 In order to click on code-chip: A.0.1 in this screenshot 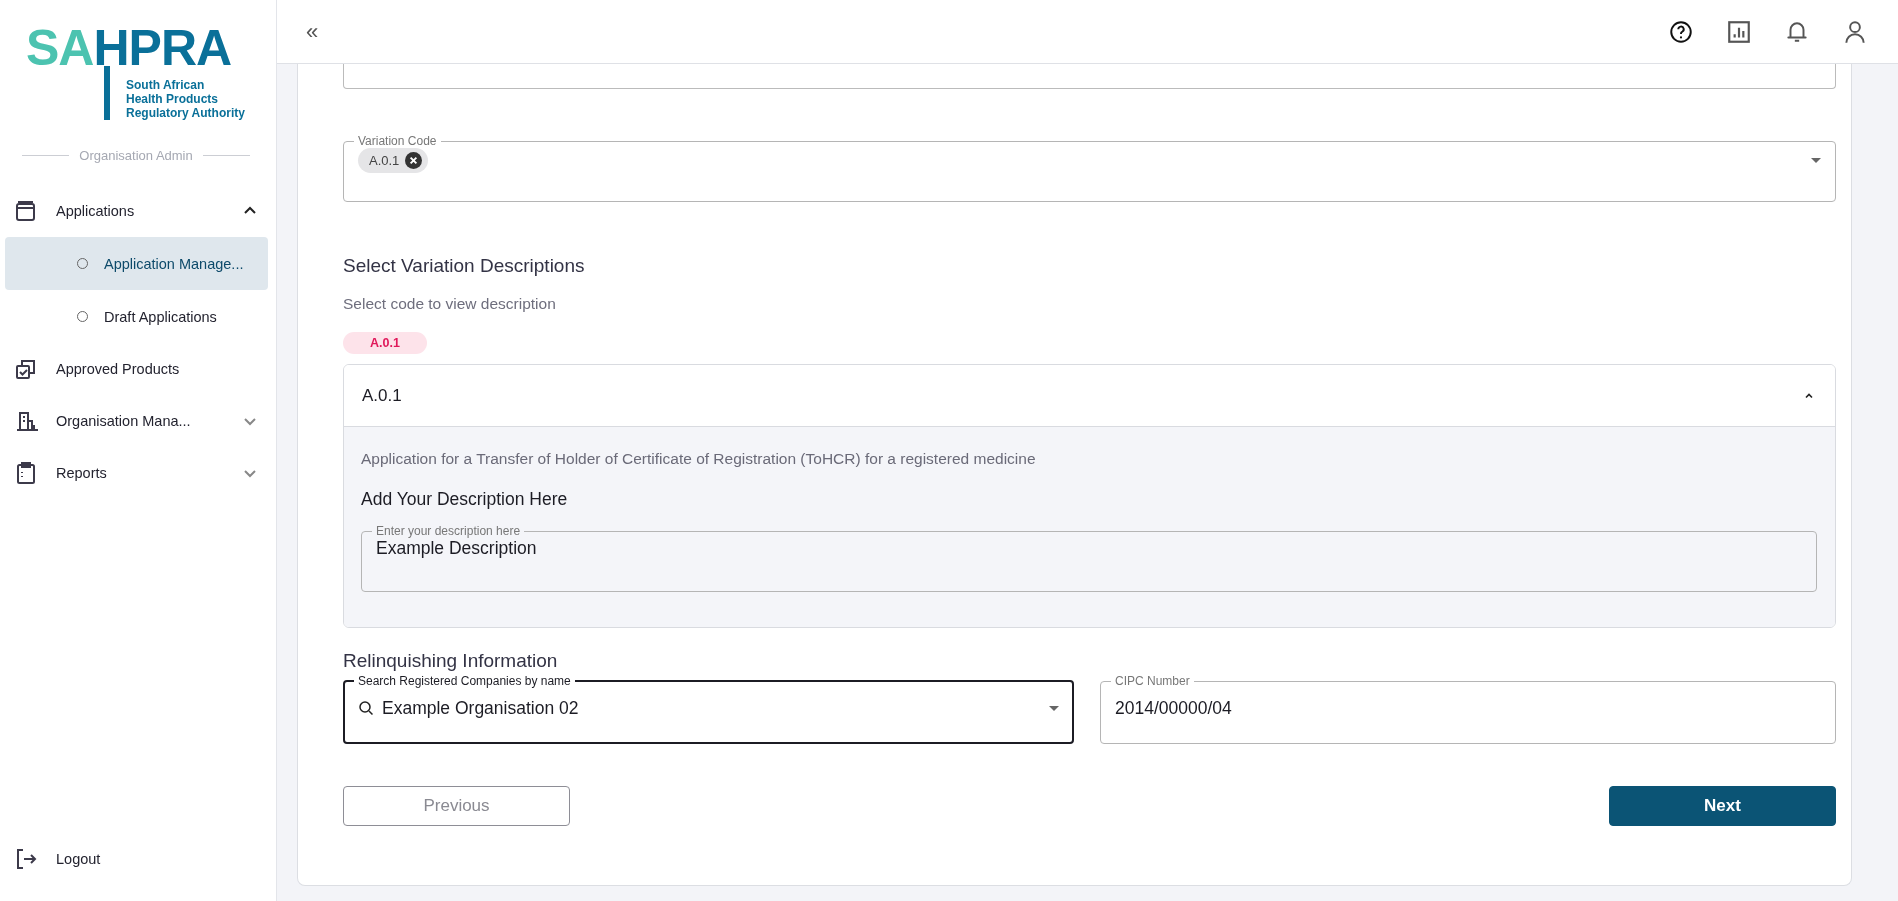, I will do `click(393, 160)`.